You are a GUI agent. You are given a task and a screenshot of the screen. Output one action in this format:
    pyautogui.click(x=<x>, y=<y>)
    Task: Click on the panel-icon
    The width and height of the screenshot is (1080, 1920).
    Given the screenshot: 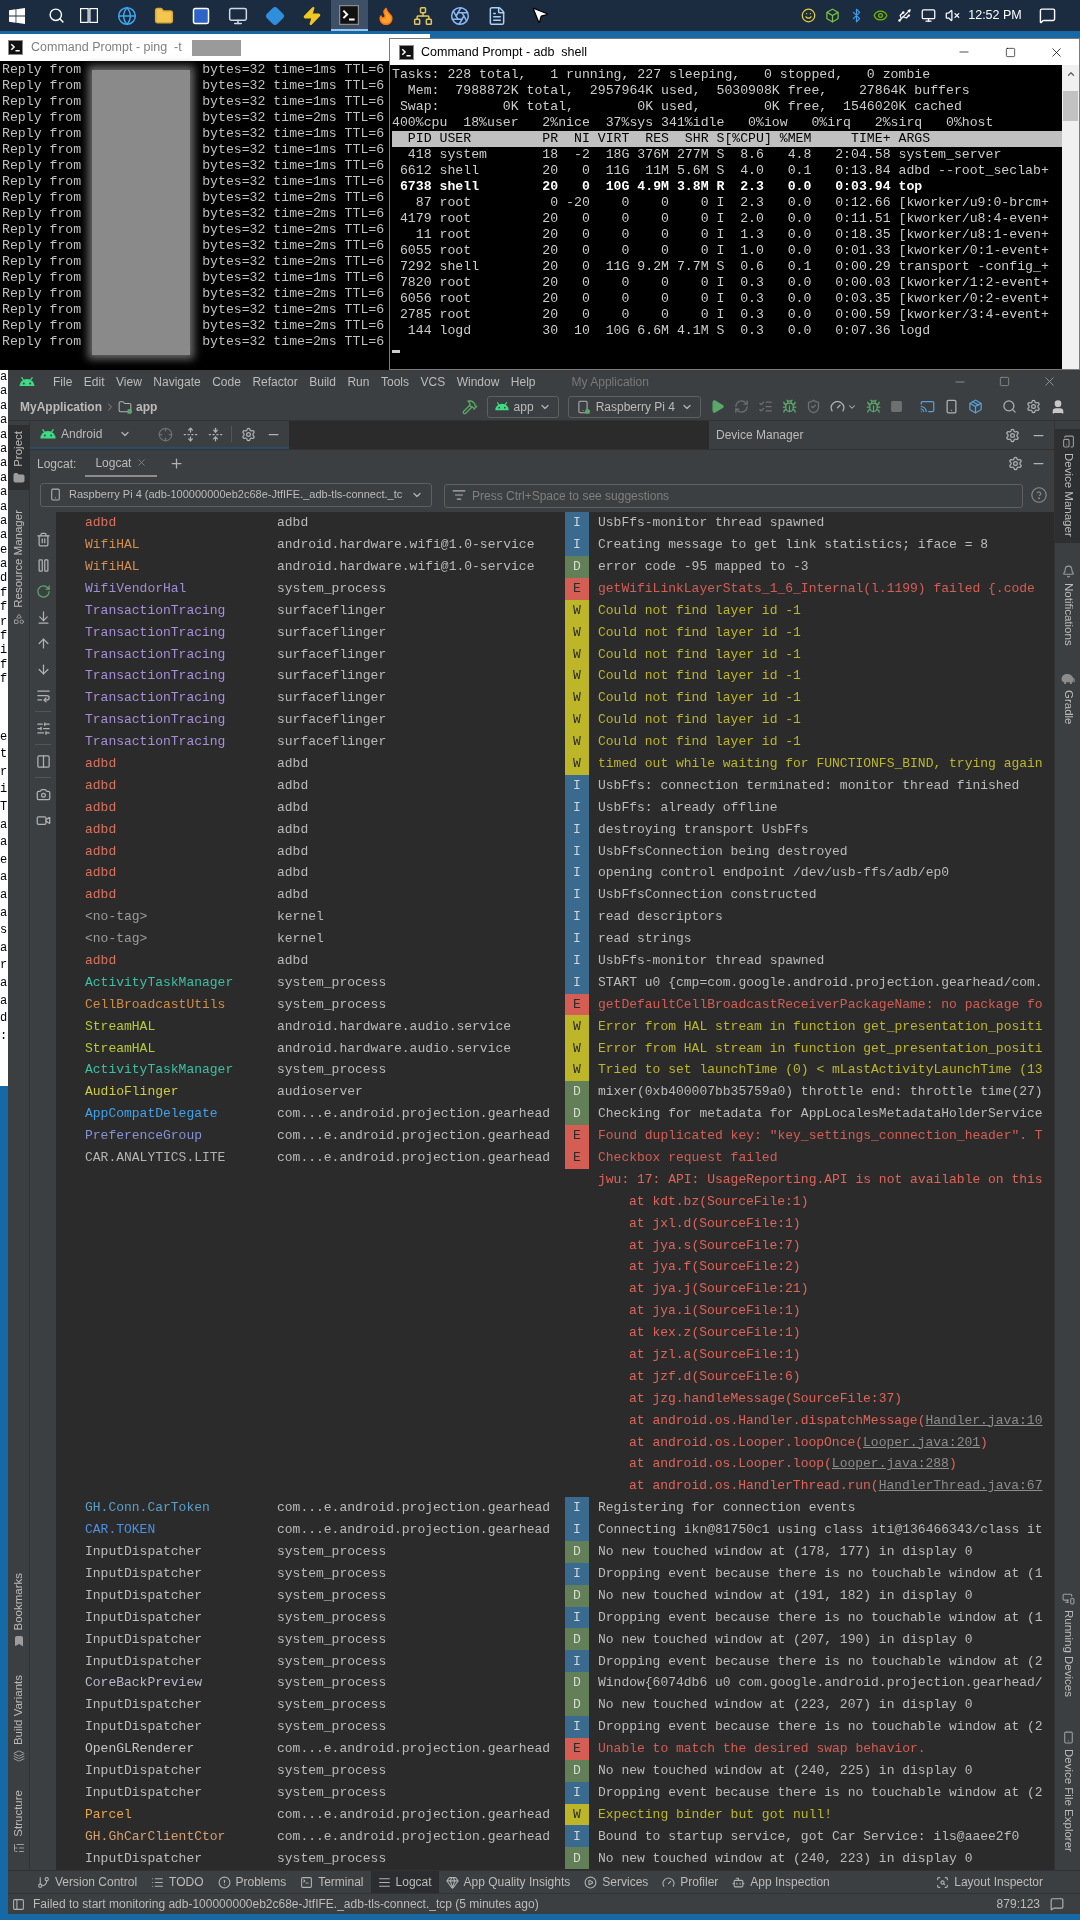 What is the action you would take?
    pyautogui.click(x=18, y=1904)
    